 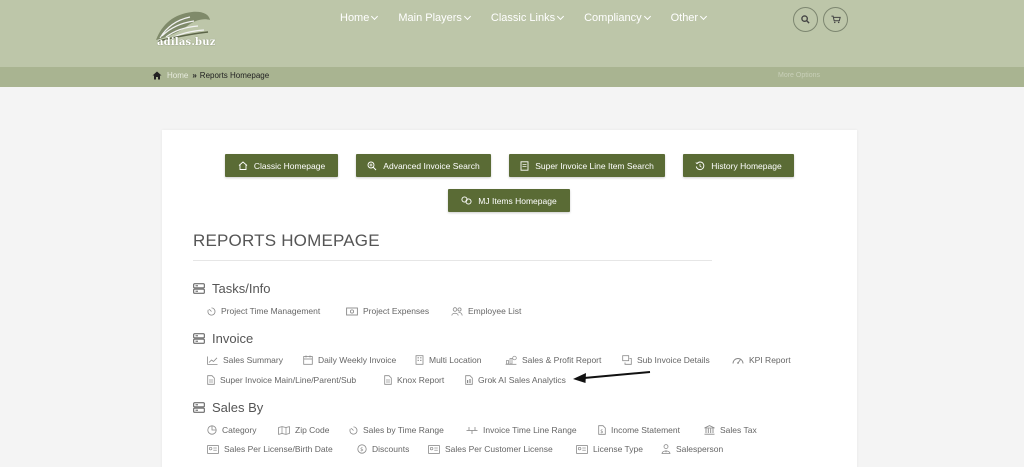 I want to click on calendar-icon, so click(x=308, y=360).